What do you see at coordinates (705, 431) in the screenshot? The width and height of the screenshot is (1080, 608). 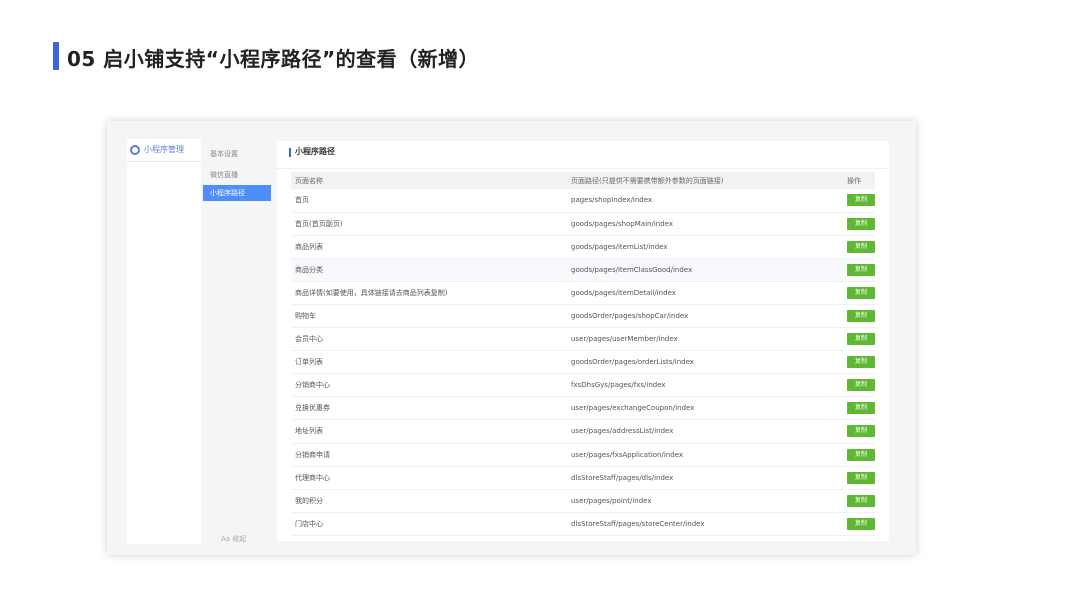 I see `page-path-cell: user/pages/addressList/index` at bounding box center [705, 431].